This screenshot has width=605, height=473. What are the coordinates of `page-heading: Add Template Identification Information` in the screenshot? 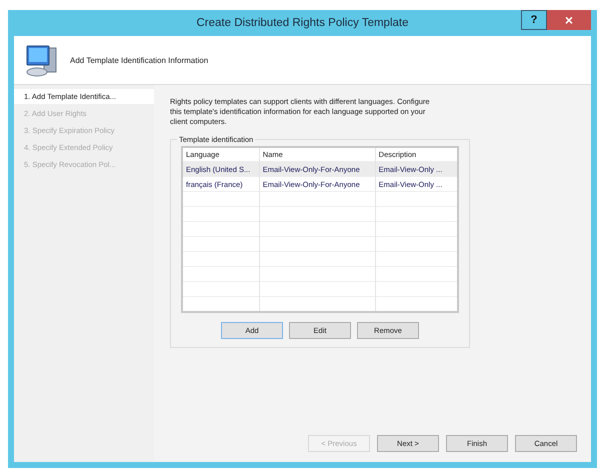 It's located at (139, 60).